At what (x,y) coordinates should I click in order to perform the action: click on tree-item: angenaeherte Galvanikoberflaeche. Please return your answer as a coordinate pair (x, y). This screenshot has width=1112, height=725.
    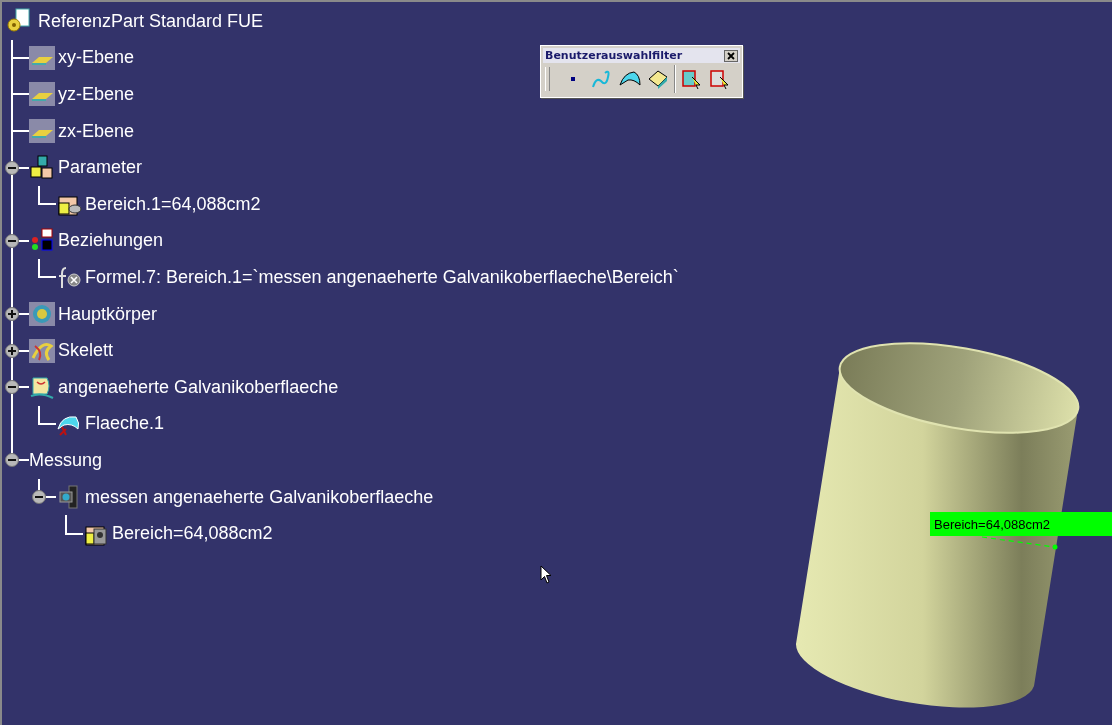
    Looking at the image, I should click on (198, 387).